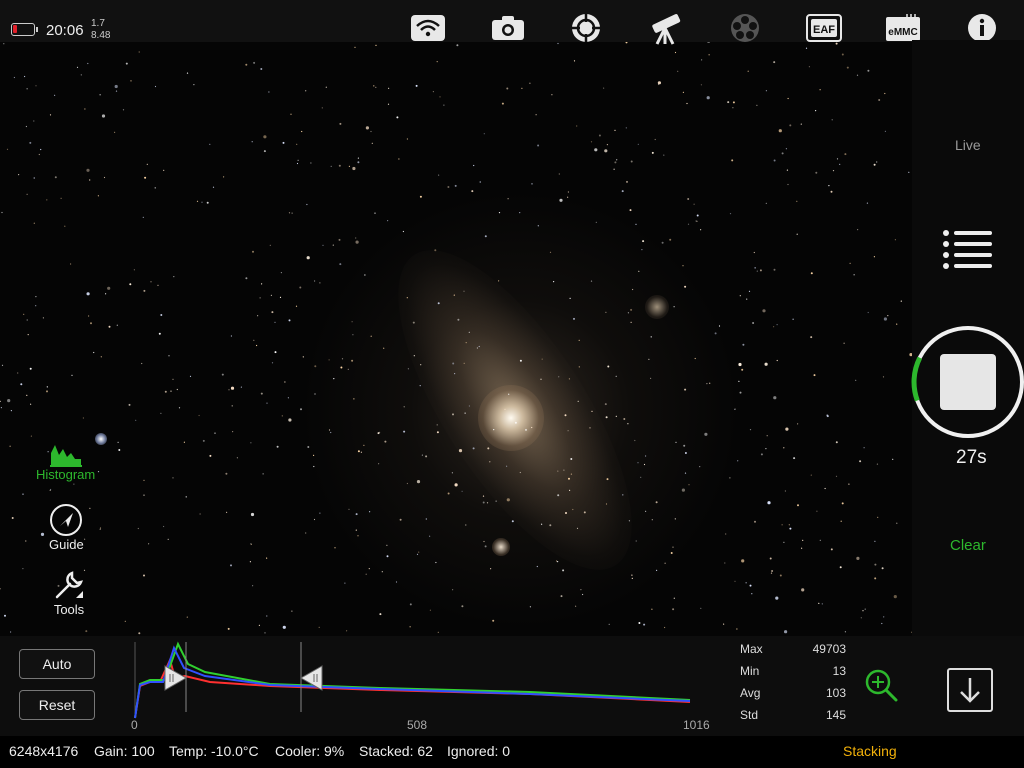 The height and width of the screenshot is (768, 1024). Describe the element at coordinates (750, 671) in the screenshot. I see `stat-label: Min` at that location.